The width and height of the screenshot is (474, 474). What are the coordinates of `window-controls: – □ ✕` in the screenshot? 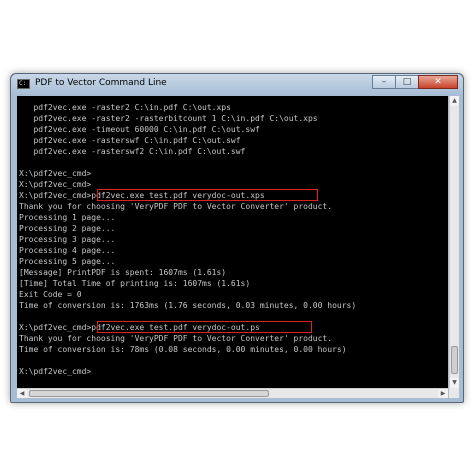 It's located at (415, 83).